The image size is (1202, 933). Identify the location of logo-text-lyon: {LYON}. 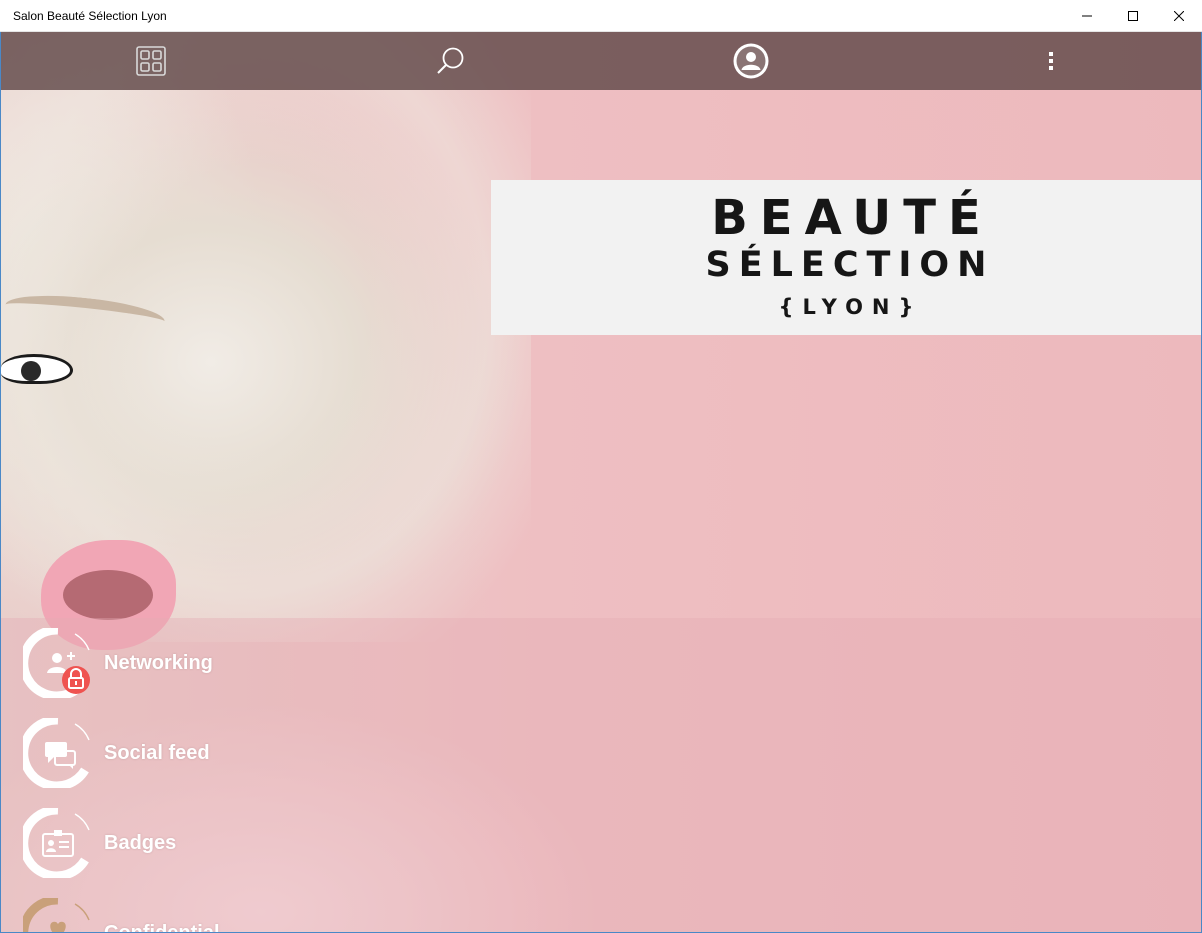
(850, 306).